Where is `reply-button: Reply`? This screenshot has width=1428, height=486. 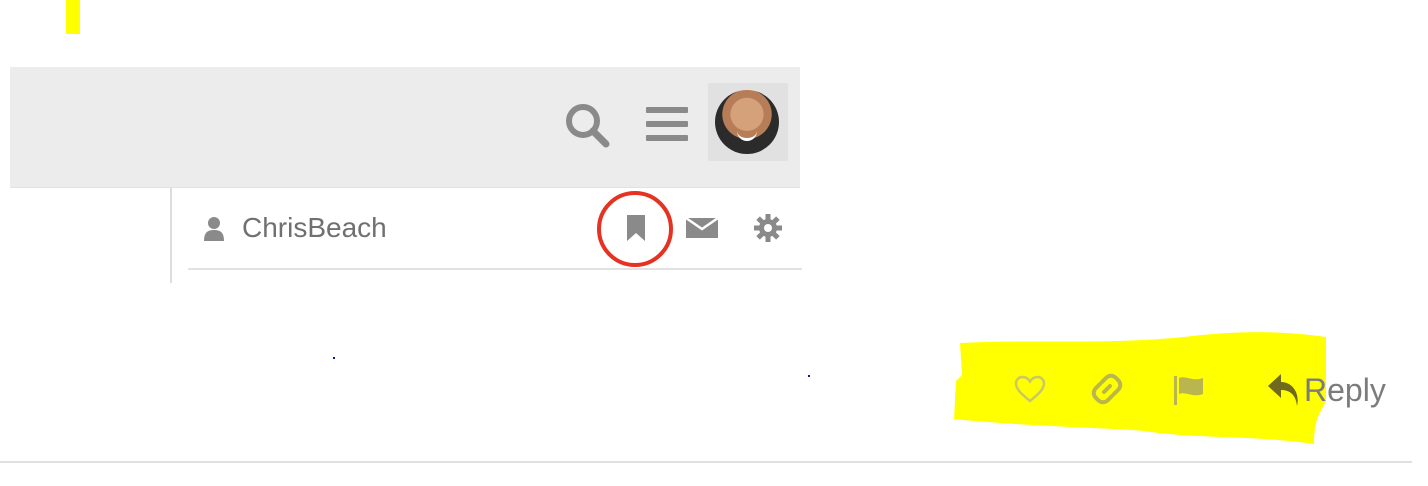
reply-button: Reply is located at coordinates (1326, 390).